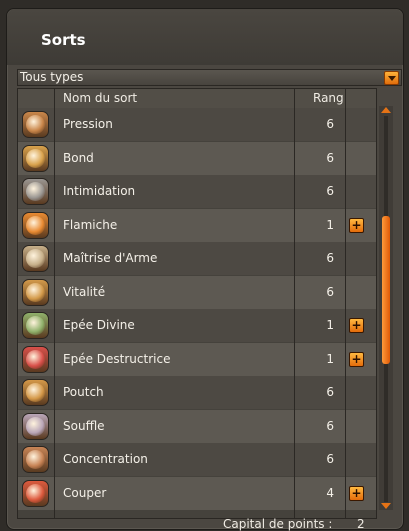 This screenshot has height=531, width=409. Describe the element at coordinates (100, 98) in the screenshot. I see `column-header-name: Nom du sort` at that location.